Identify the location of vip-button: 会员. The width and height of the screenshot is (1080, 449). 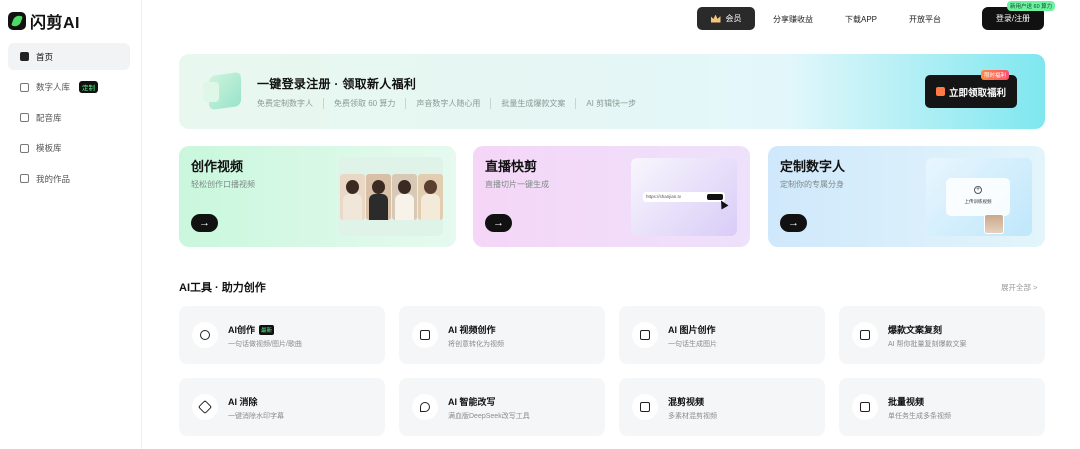
(726, 18).